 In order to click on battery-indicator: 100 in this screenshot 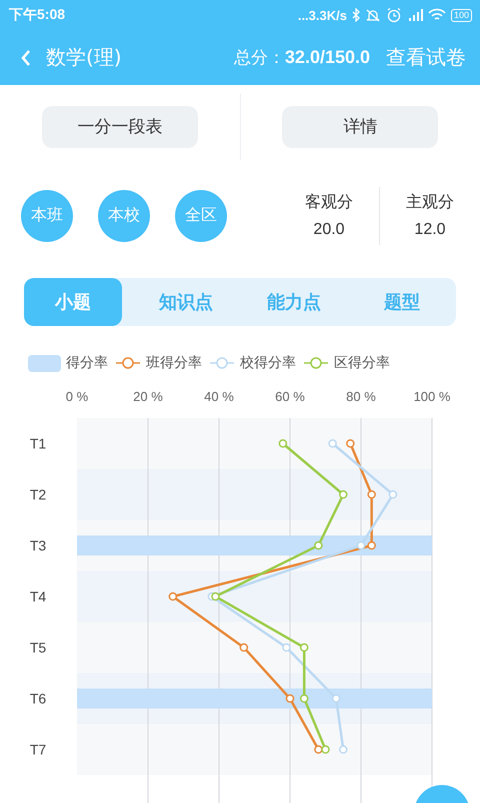, I will do `click(461, 15)`.